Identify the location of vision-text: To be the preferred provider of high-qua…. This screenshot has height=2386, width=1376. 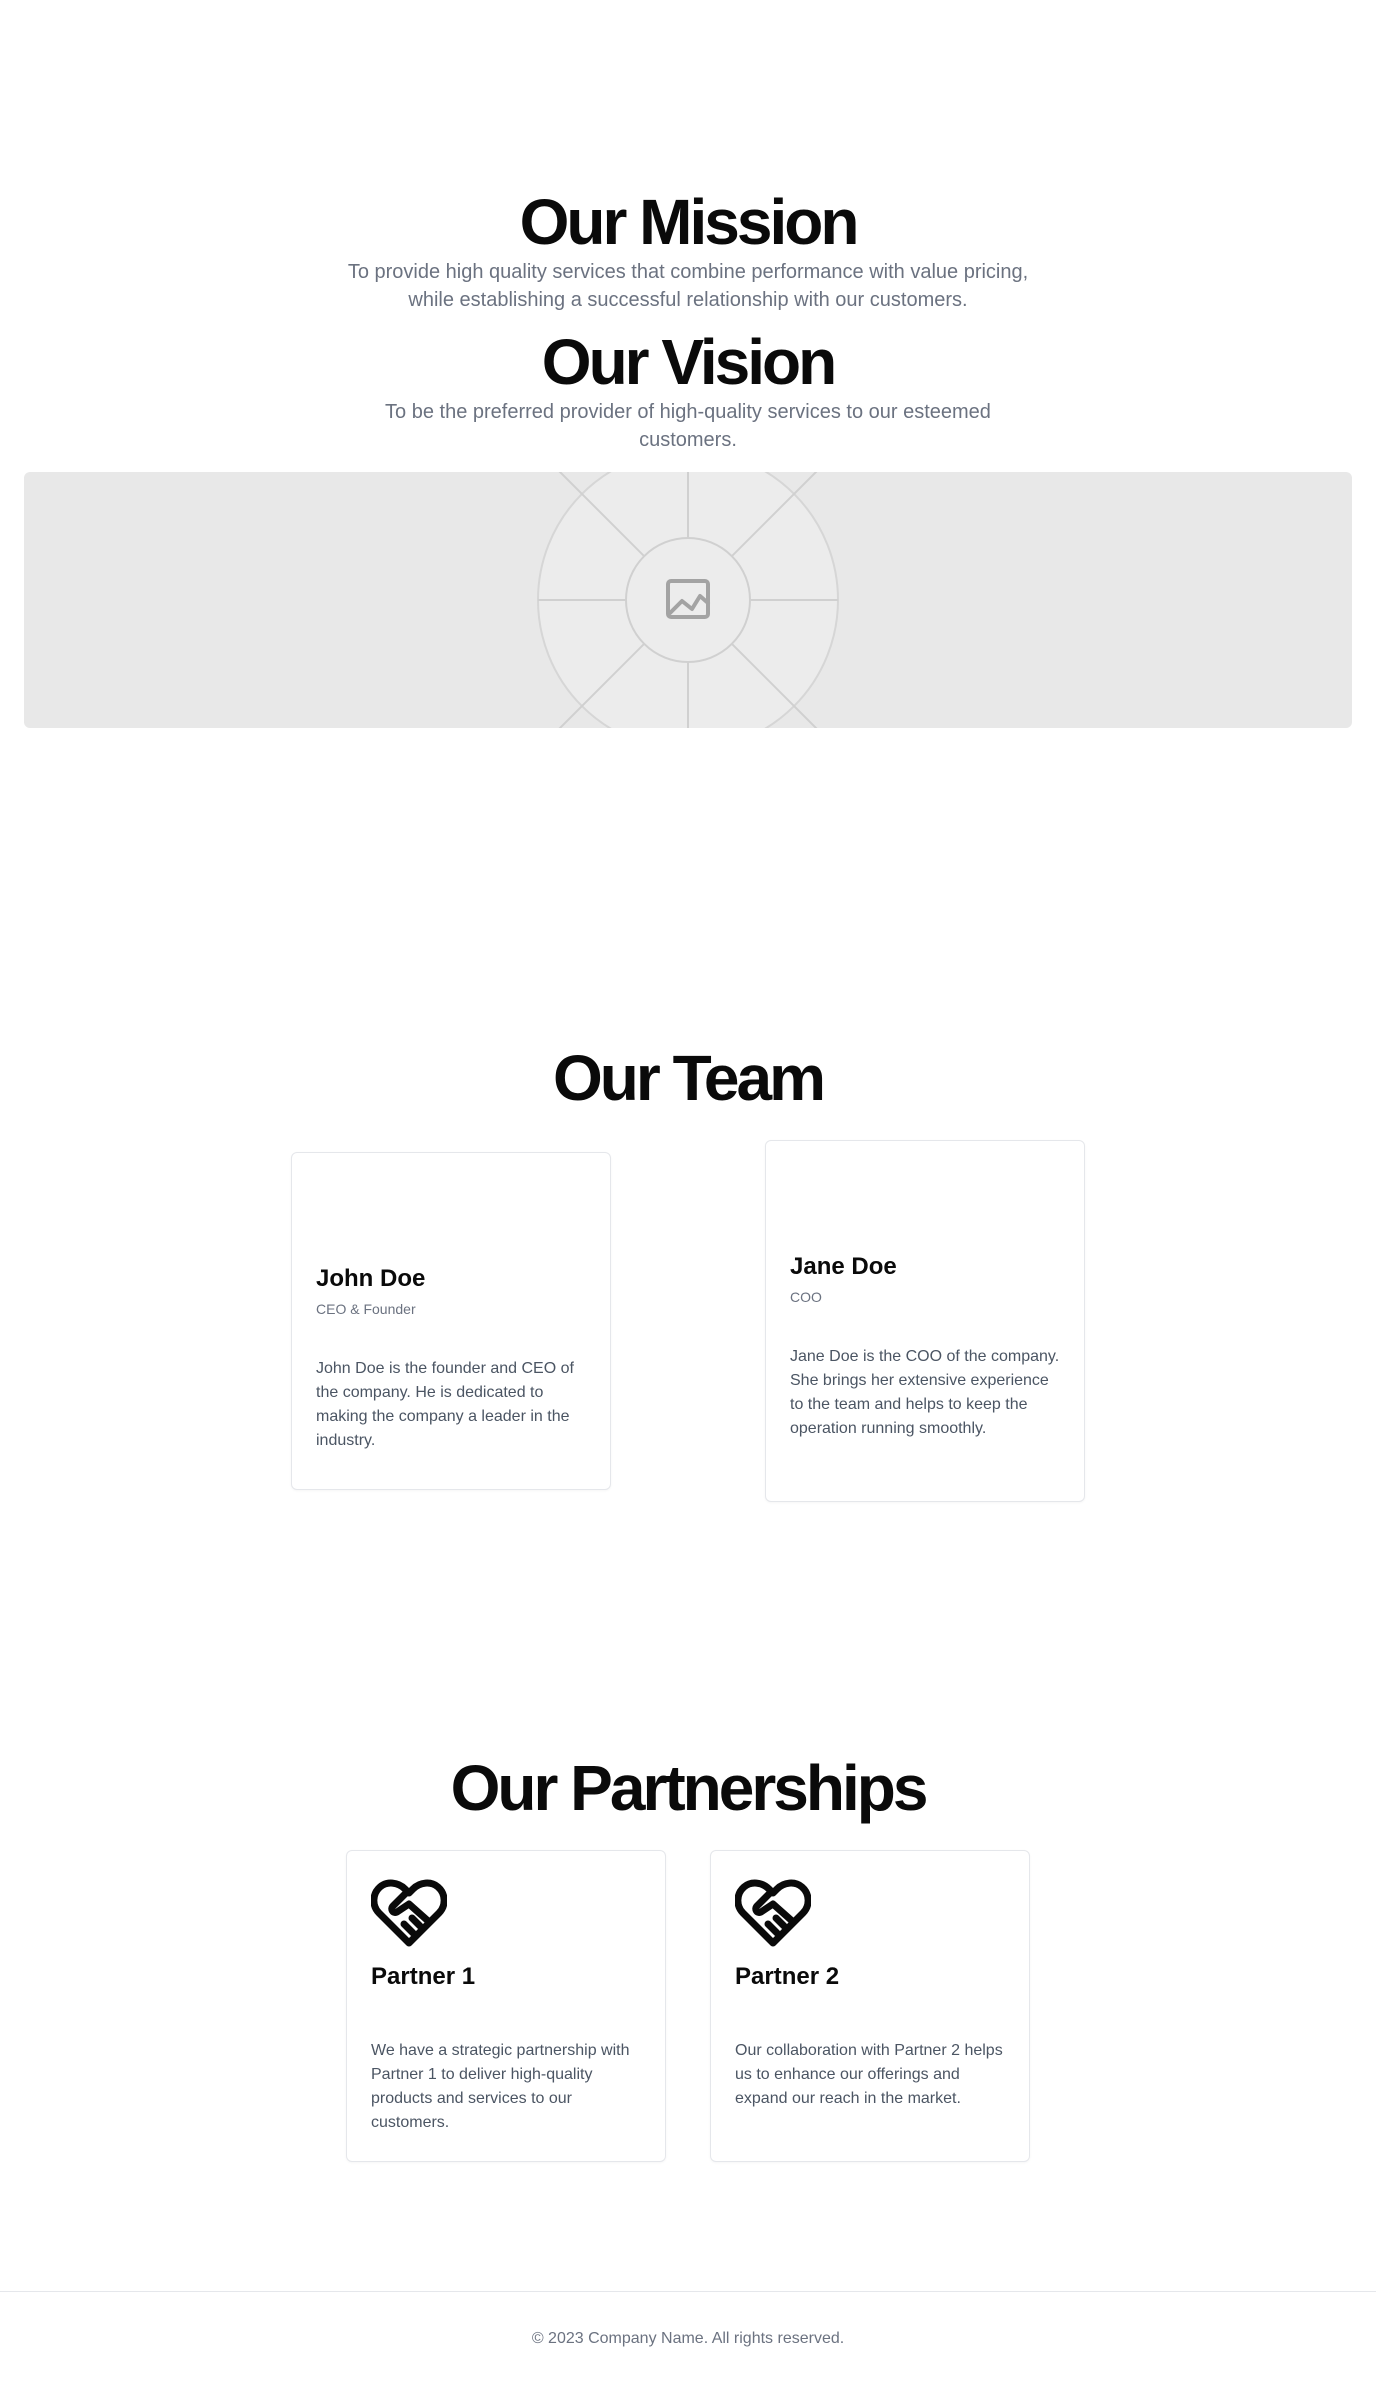
(688, 426).